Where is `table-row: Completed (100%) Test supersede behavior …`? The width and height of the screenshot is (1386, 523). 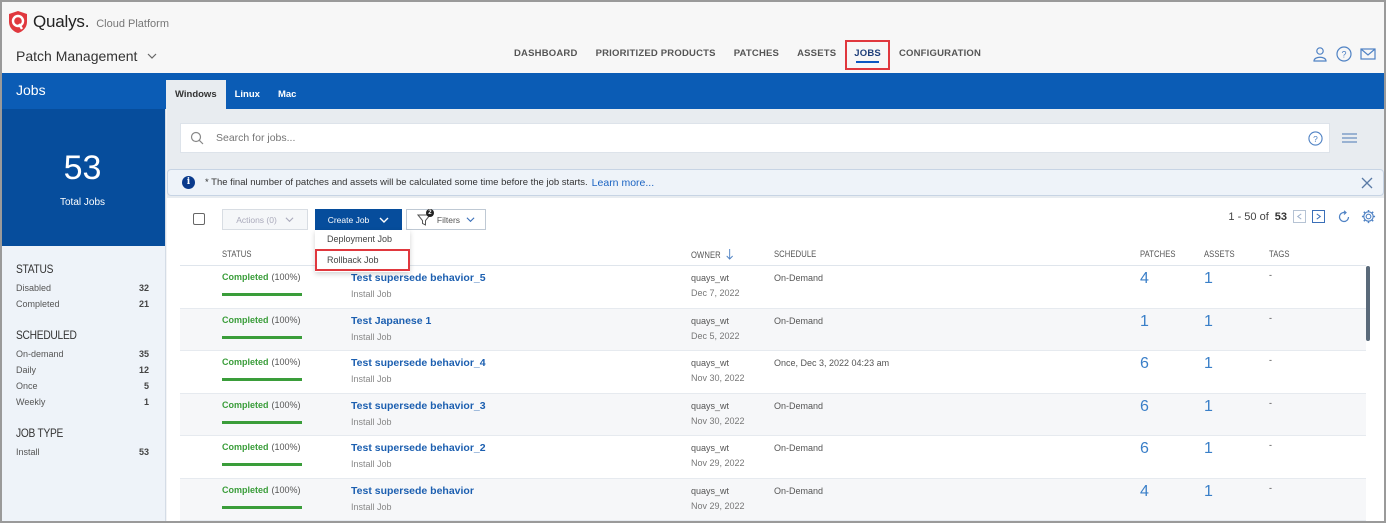 table-row: Completed (100%) Test supersede behavior … is located at coordinates (773, 499).